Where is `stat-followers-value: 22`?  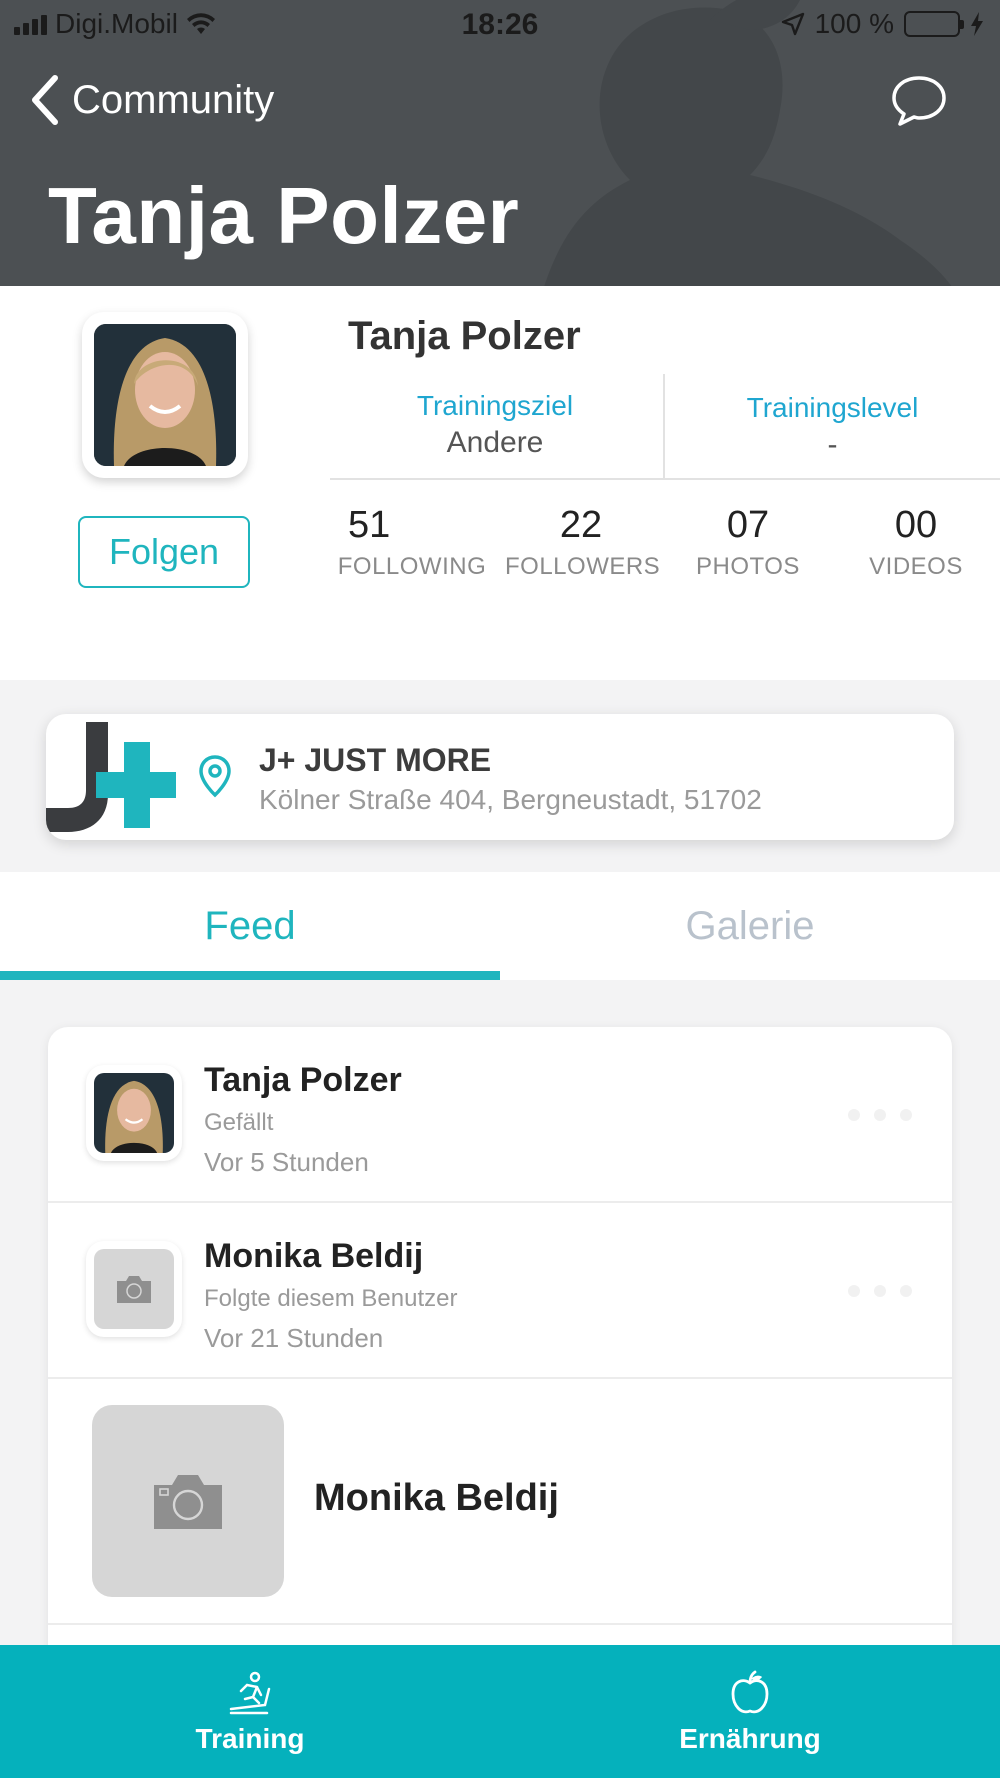
stat-followers-value: 22 is located at coordinates (581, 525).